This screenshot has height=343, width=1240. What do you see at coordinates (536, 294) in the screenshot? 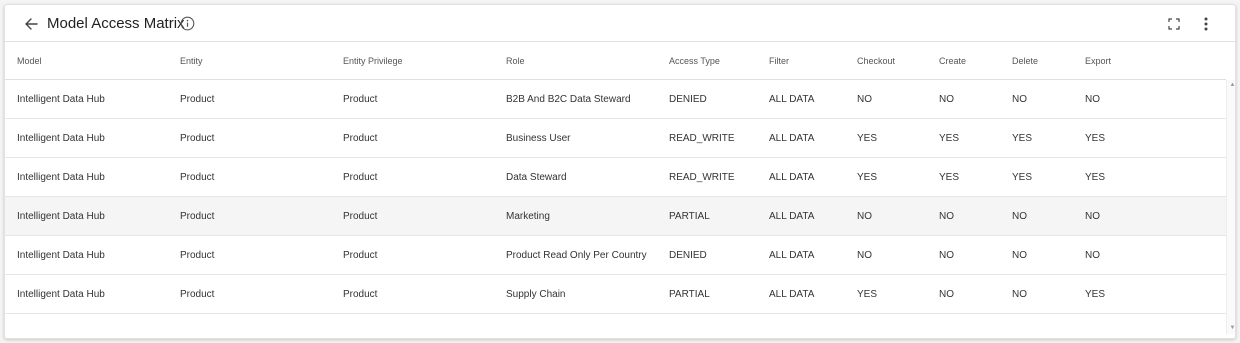
I see `cell-role: Supply Chain` at bounding box center [536, 294].